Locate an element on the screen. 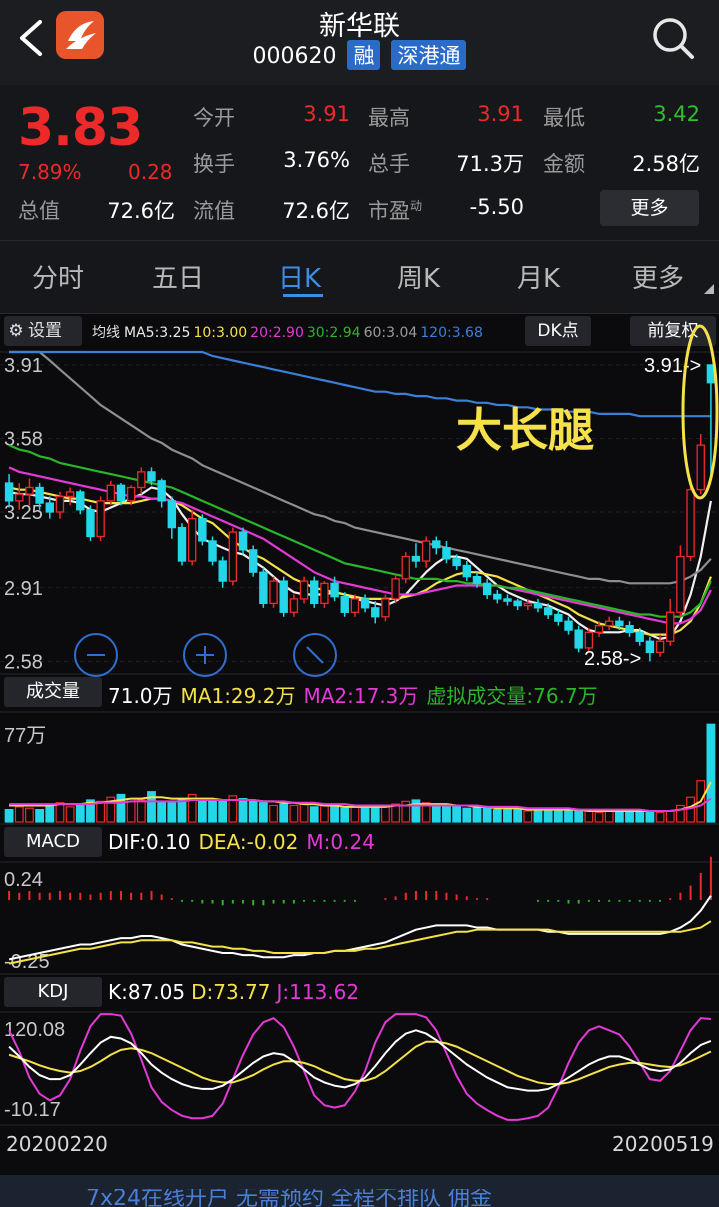 The height and width of the screenshot is (1207, 719). price-tick-3: 2.91 is located at coordinates (23, 589).